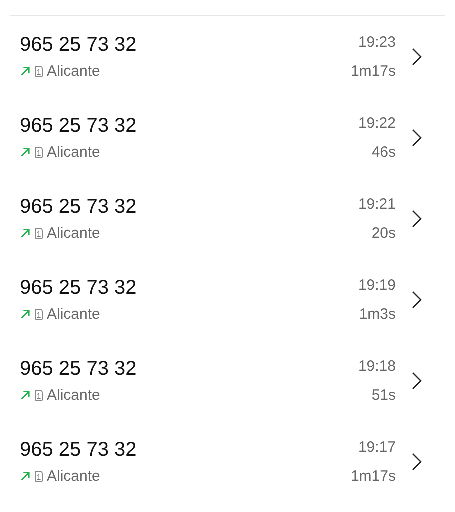 Image resolution: width=455 pixels, height=512 pixels. What do you see at coordinates (377, 314) in the screenshot?
I see `call-duration: 1m3s` at bounding box center [377, 314].